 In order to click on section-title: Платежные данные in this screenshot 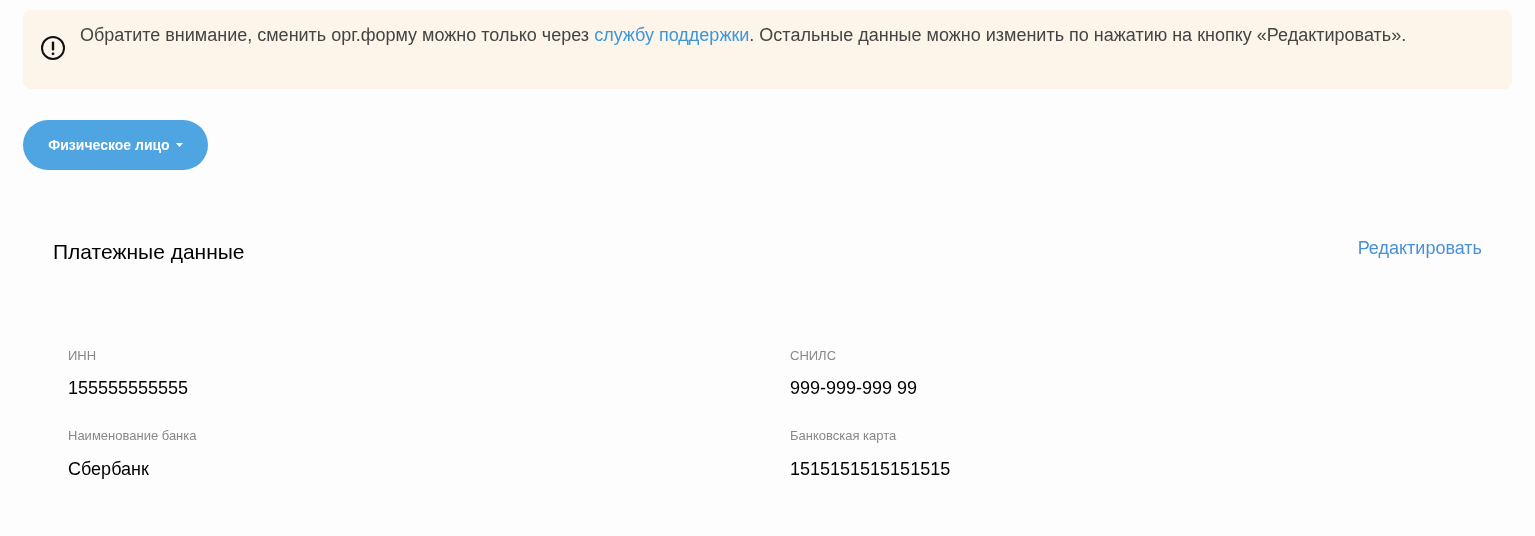, I will do `click(149, 252)`.